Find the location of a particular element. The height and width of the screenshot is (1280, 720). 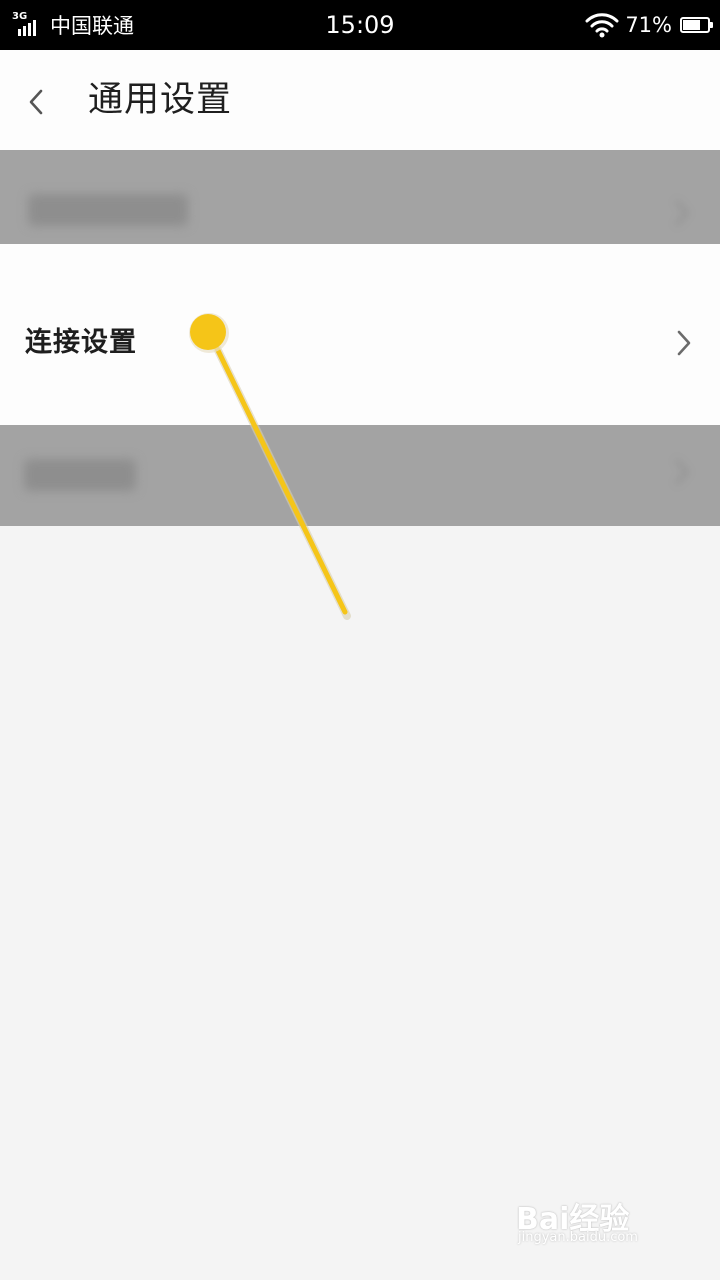

wifi-icon is located at coordinates (602, 25).